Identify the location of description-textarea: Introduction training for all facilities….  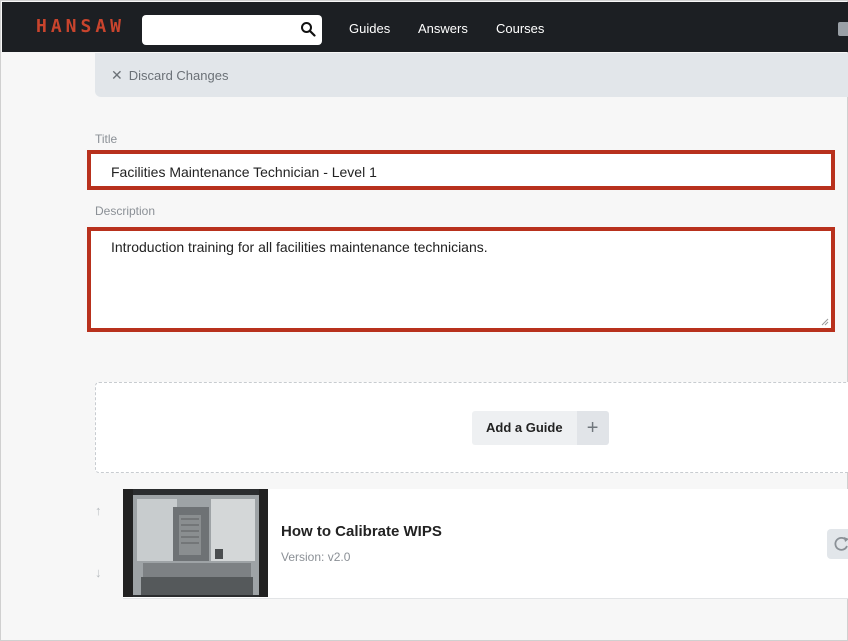
(461, 279).